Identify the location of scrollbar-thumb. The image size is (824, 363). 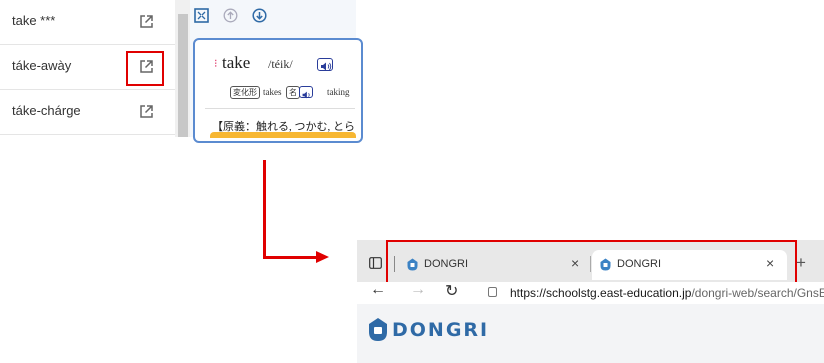
(183, 75).